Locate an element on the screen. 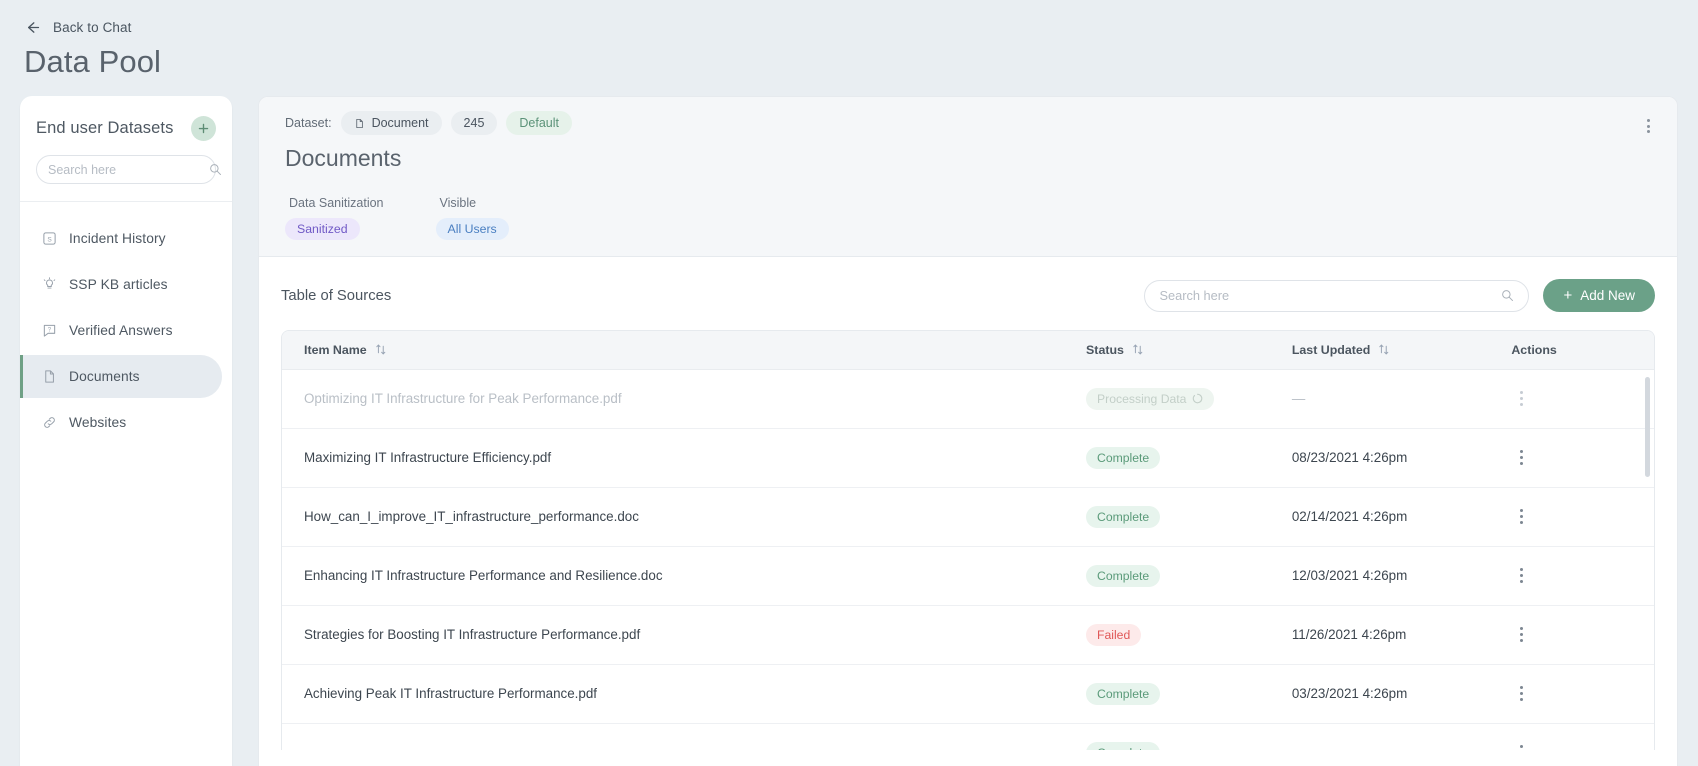  dataset-menu-button is located at coordinates (1648, 126).